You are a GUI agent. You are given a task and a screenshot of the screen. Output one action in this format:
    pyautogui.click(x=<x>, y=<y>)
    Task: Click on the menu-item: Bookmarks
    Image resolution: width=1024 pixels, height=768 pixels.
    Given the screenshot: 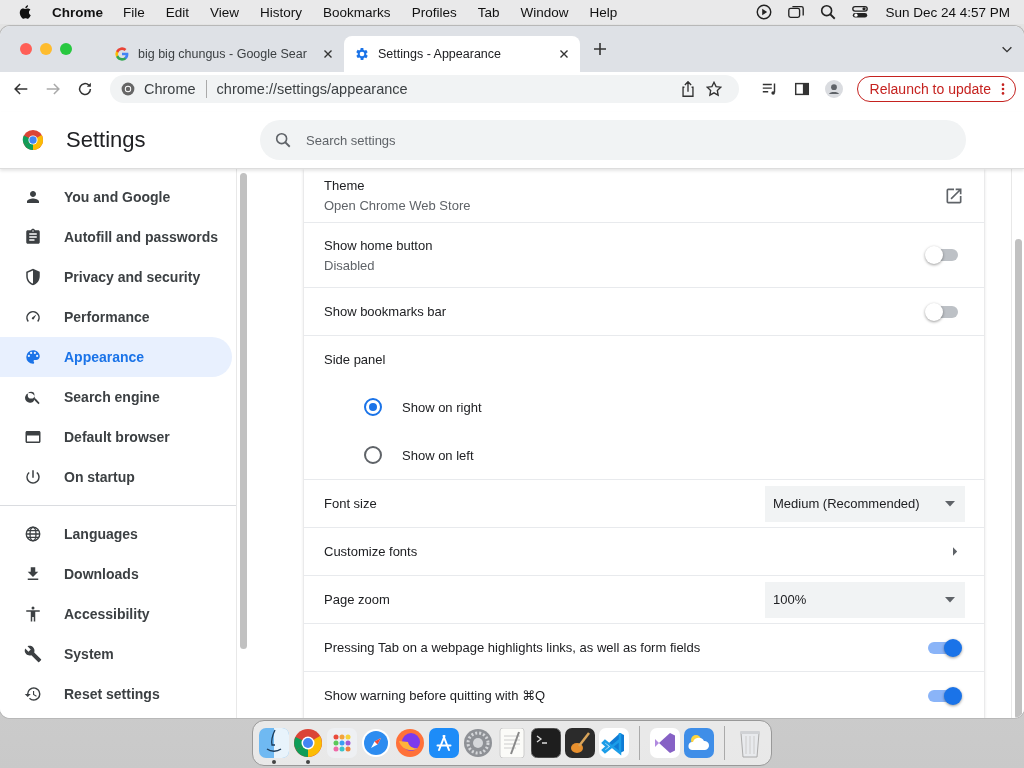 What is the action you would take?
    pyautogui.click(x=357, y=12)
    